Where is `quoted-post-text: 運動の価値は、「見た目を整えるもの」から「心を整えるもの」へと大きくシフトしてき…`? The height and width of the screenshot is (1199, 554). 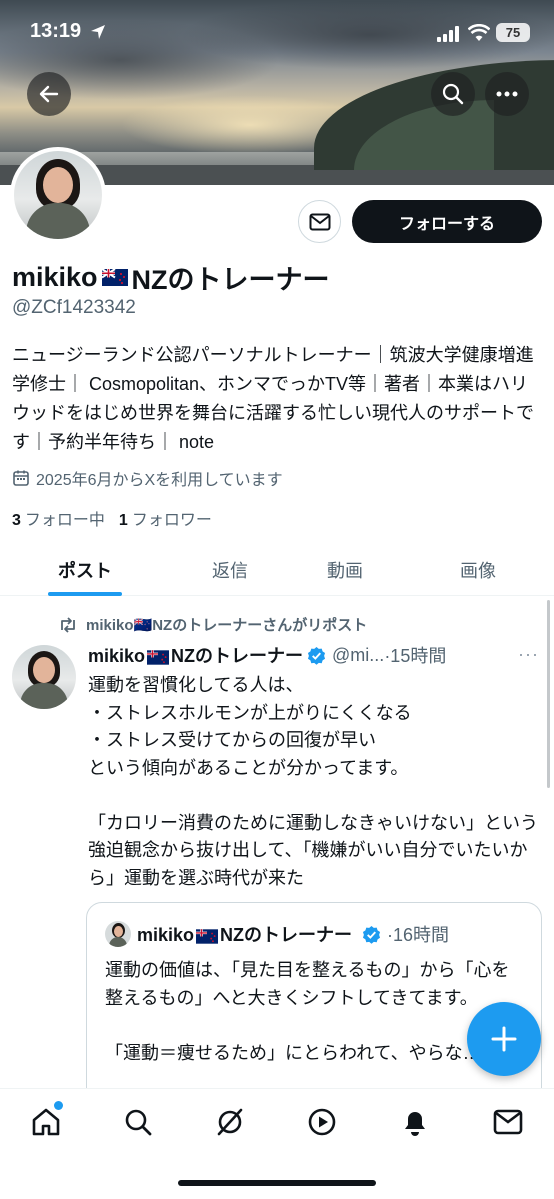
quoted-post-text: 運動の価値は、「見た目を整えるもの」から「心を整えるもの」へと大きくシフトしてき… is located at coordinates (307, 1011).